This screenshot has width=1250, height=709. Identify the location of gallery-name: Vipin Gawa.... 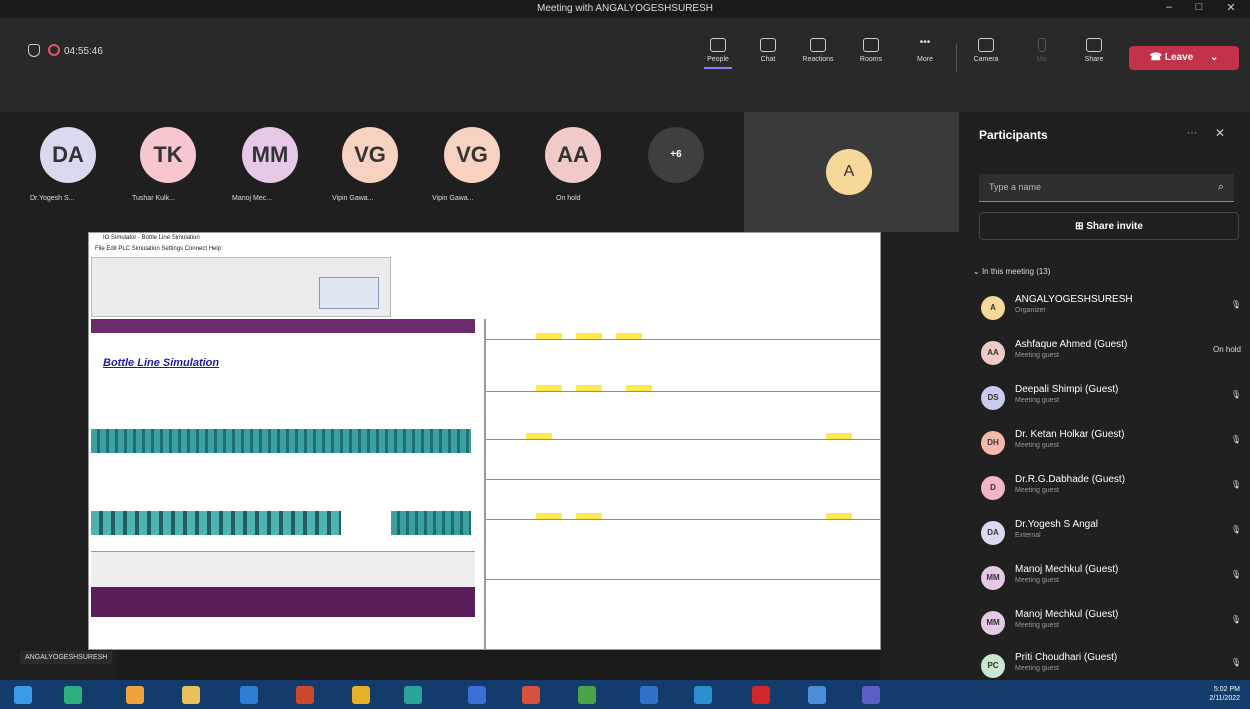
(353, 198).